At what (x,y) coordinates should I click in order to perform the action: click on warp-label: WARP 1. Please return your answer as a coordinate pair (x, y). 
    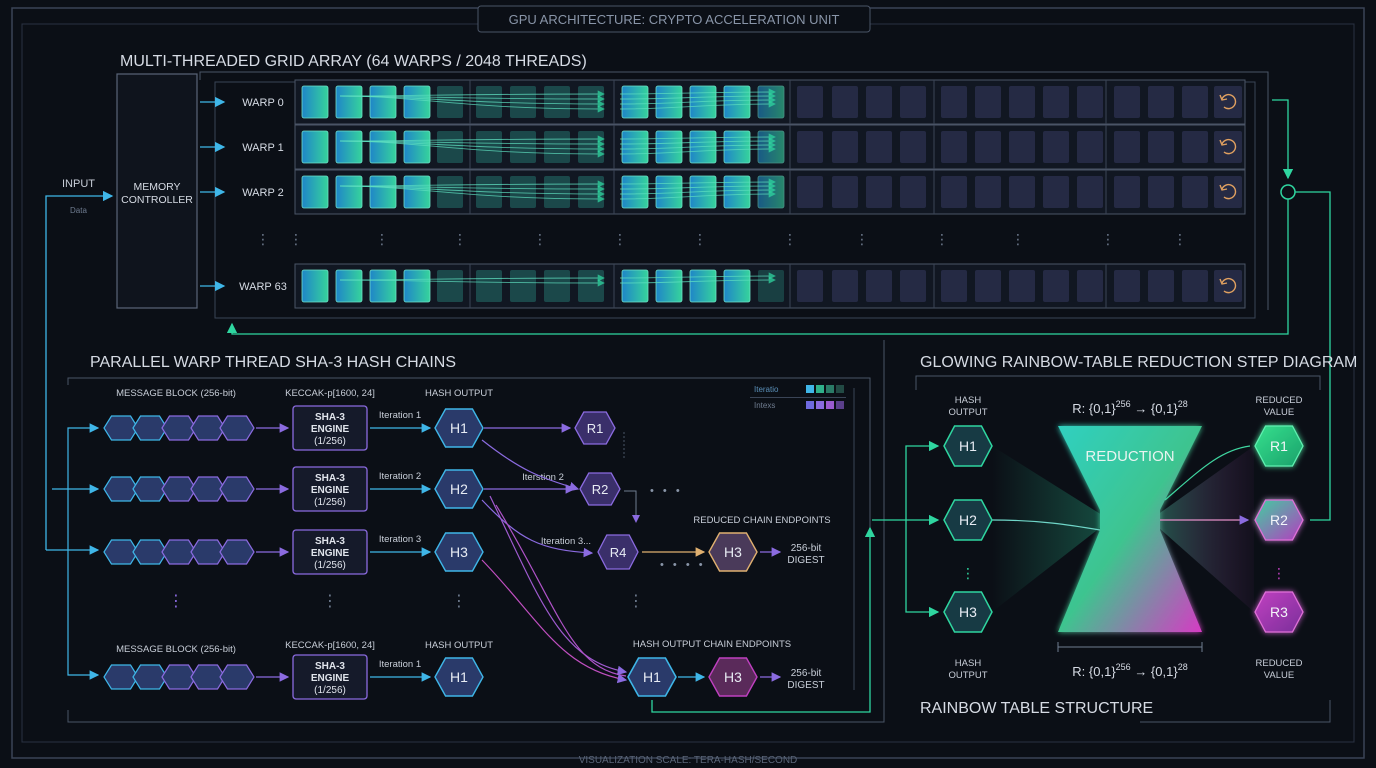
    Looking at the image, I should click on (263, 148).